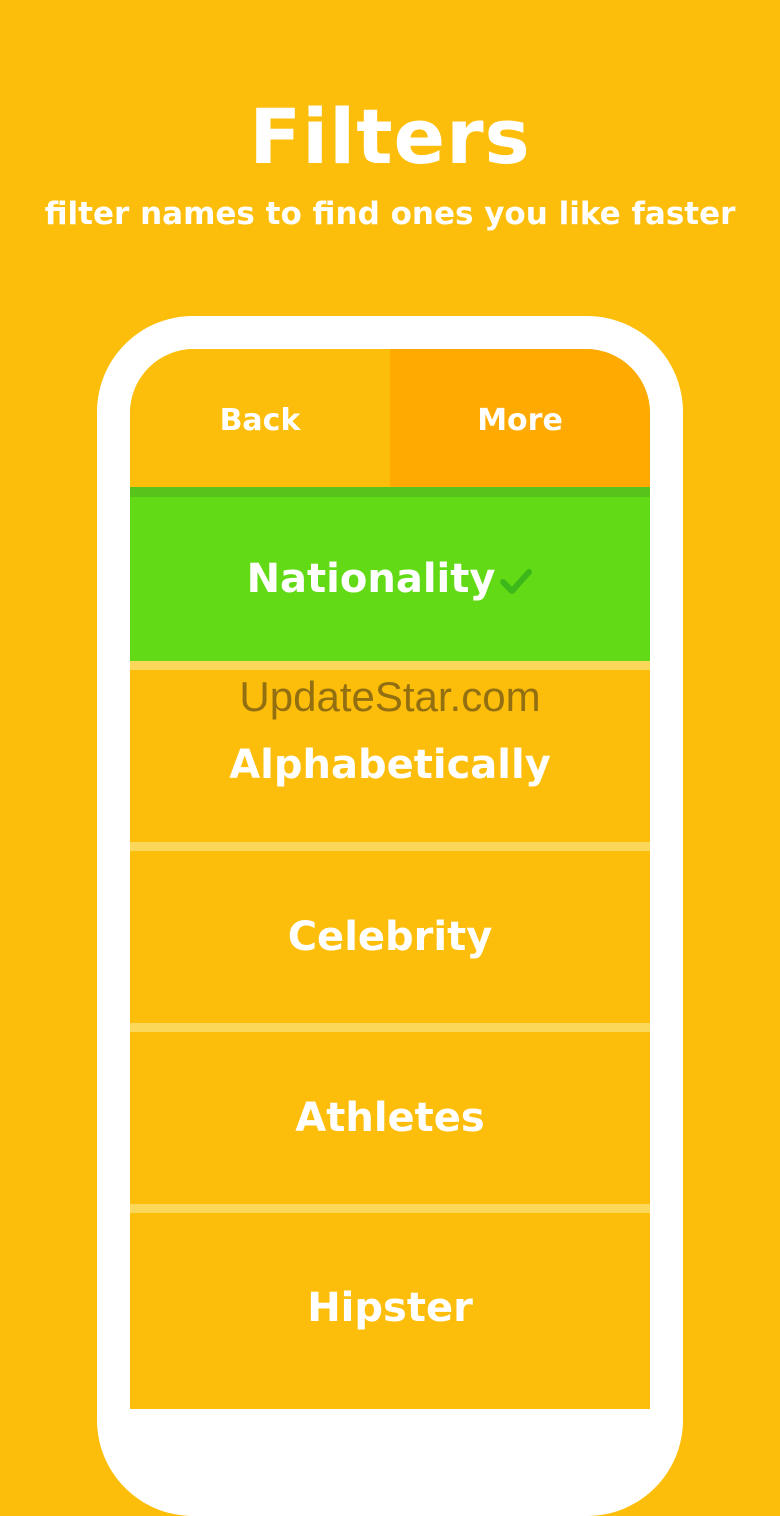 This screenshot has width=780, height=1516. Describe the element at coordinates (390, 136) in the screenshot. I see `page-title: Filters` at that location.